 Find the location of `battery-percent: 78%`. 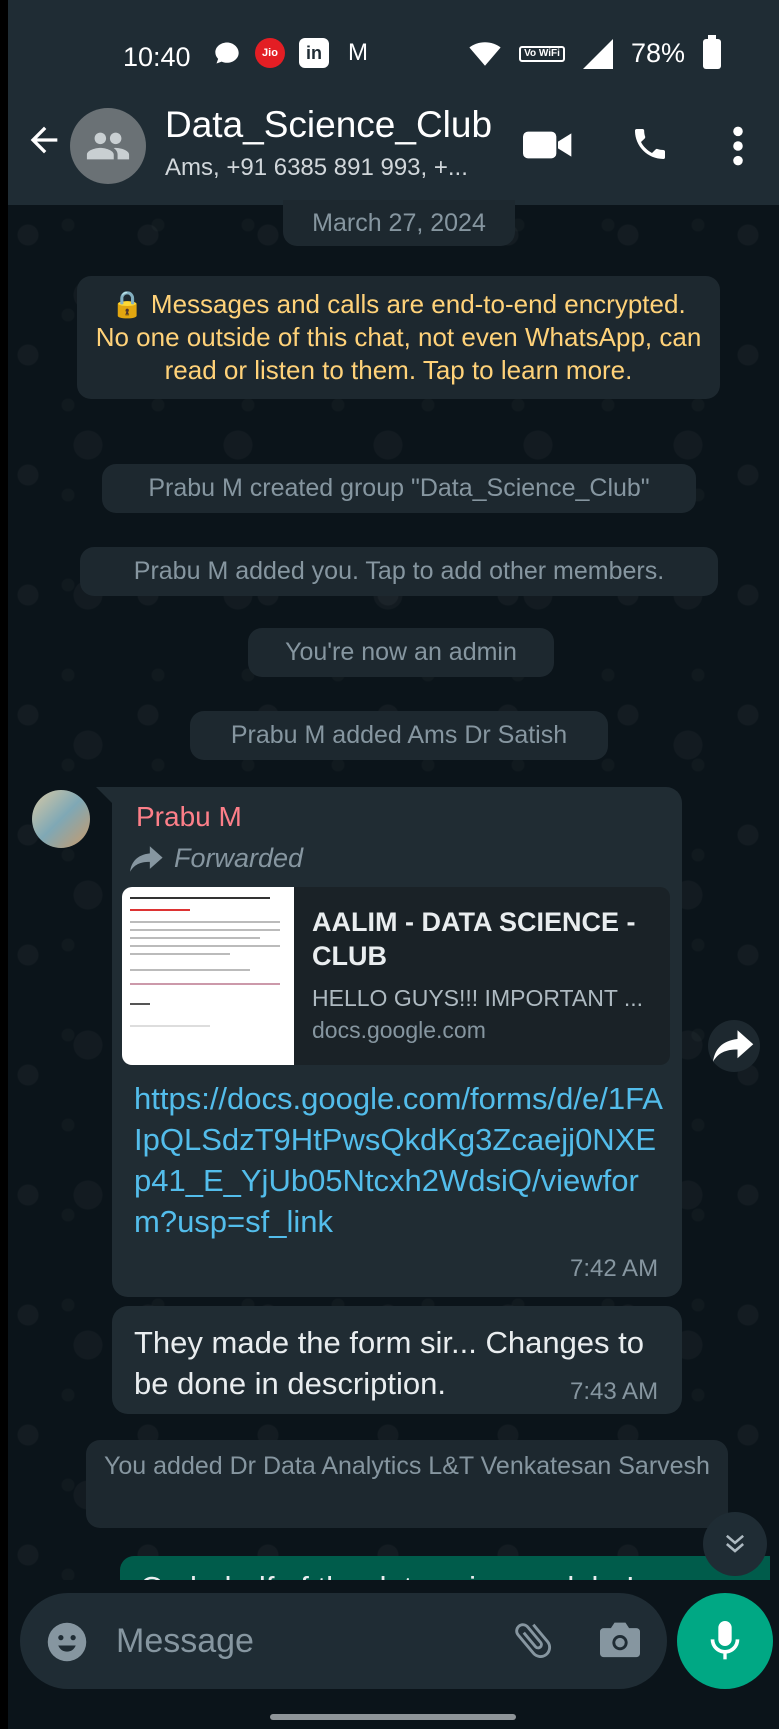

battery-percent: 78% is located at coordinates (657, 53).